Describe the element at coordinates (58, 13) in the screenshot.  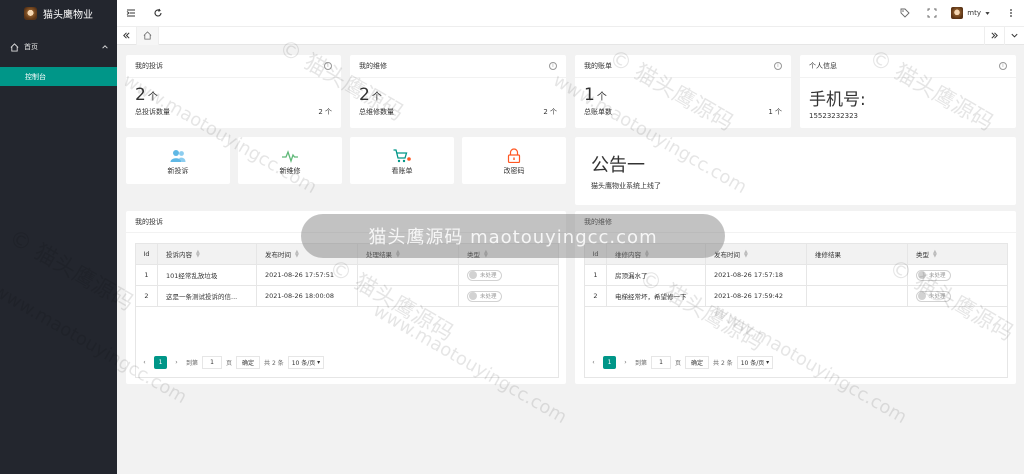
I see `app-logo: 猫头鹰物业` at that location.